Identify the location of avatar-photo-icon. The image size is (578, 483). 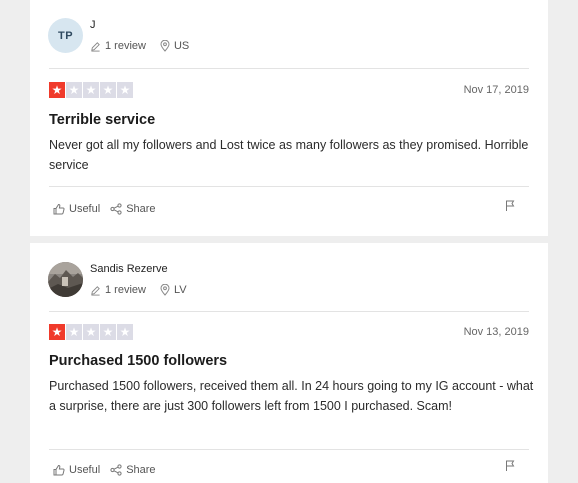
(65, 279).